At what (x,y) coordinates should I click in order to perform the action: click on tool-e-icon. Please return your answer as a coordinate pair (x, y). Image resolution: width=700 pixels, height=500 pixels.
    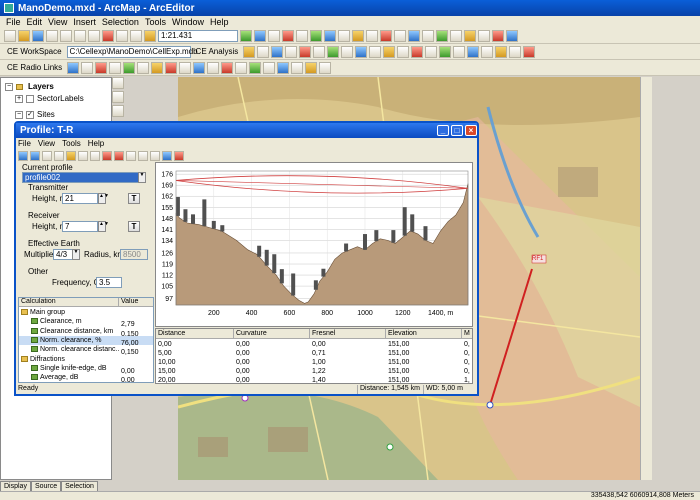
    Looking at the image, I should click on (330, 35).